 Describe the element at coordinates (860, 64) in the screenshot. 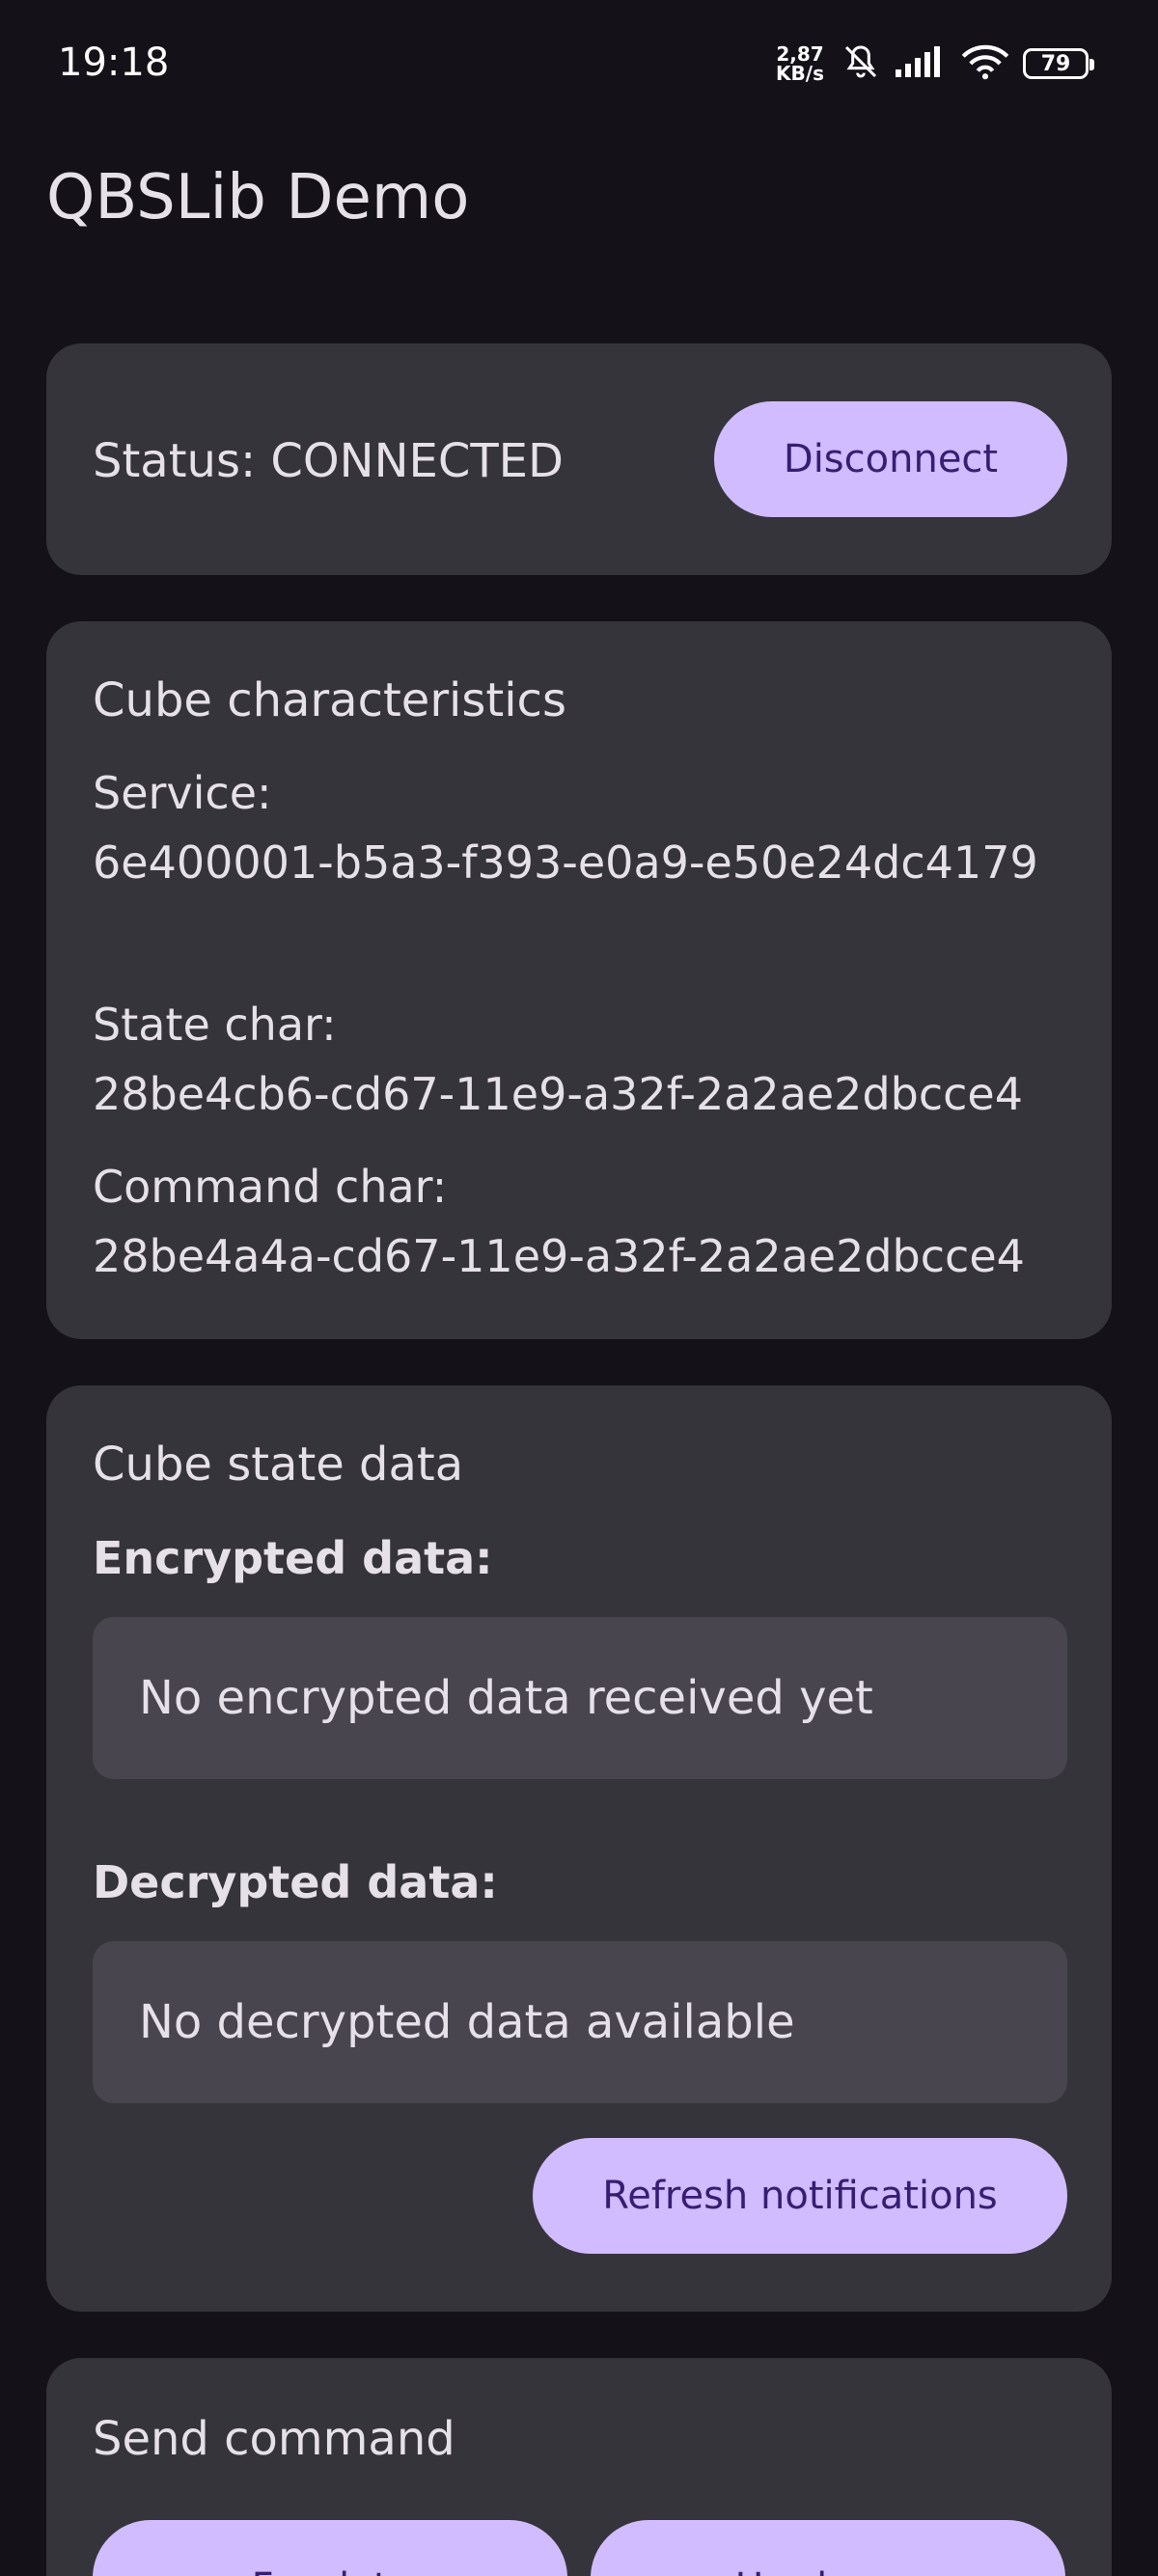

I see `bell-off-icon` at that location.